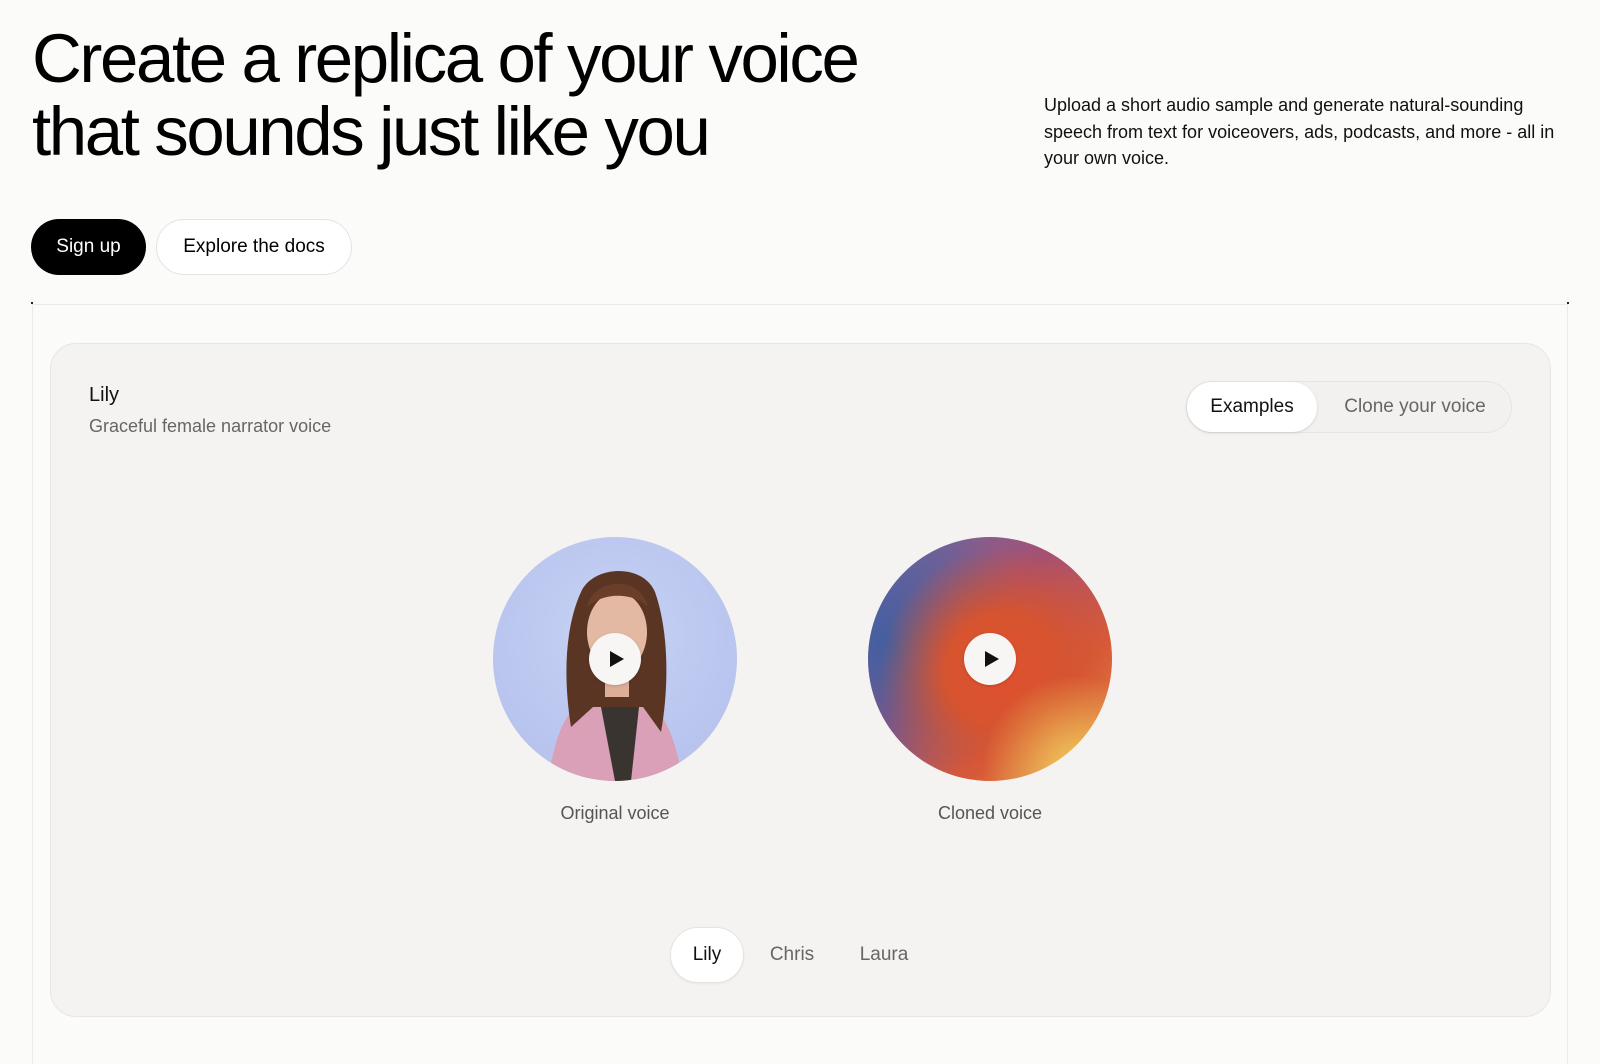  Describe the element at coordinates (210, 426) in the screenshot. I see `voice-description: Graceful female narrator voice` at that location.